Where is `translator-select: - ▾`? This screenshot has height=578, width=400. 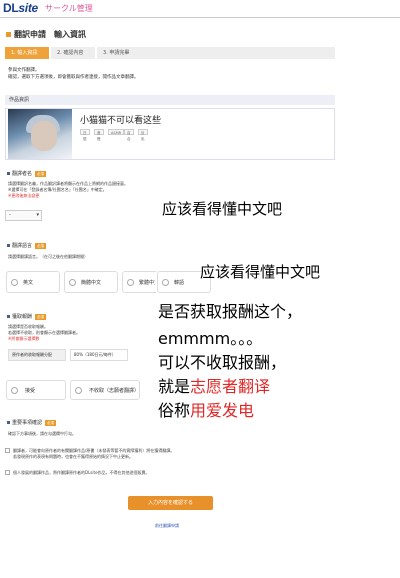 translator-select: - ▾ is located at coordinates (23, 215).